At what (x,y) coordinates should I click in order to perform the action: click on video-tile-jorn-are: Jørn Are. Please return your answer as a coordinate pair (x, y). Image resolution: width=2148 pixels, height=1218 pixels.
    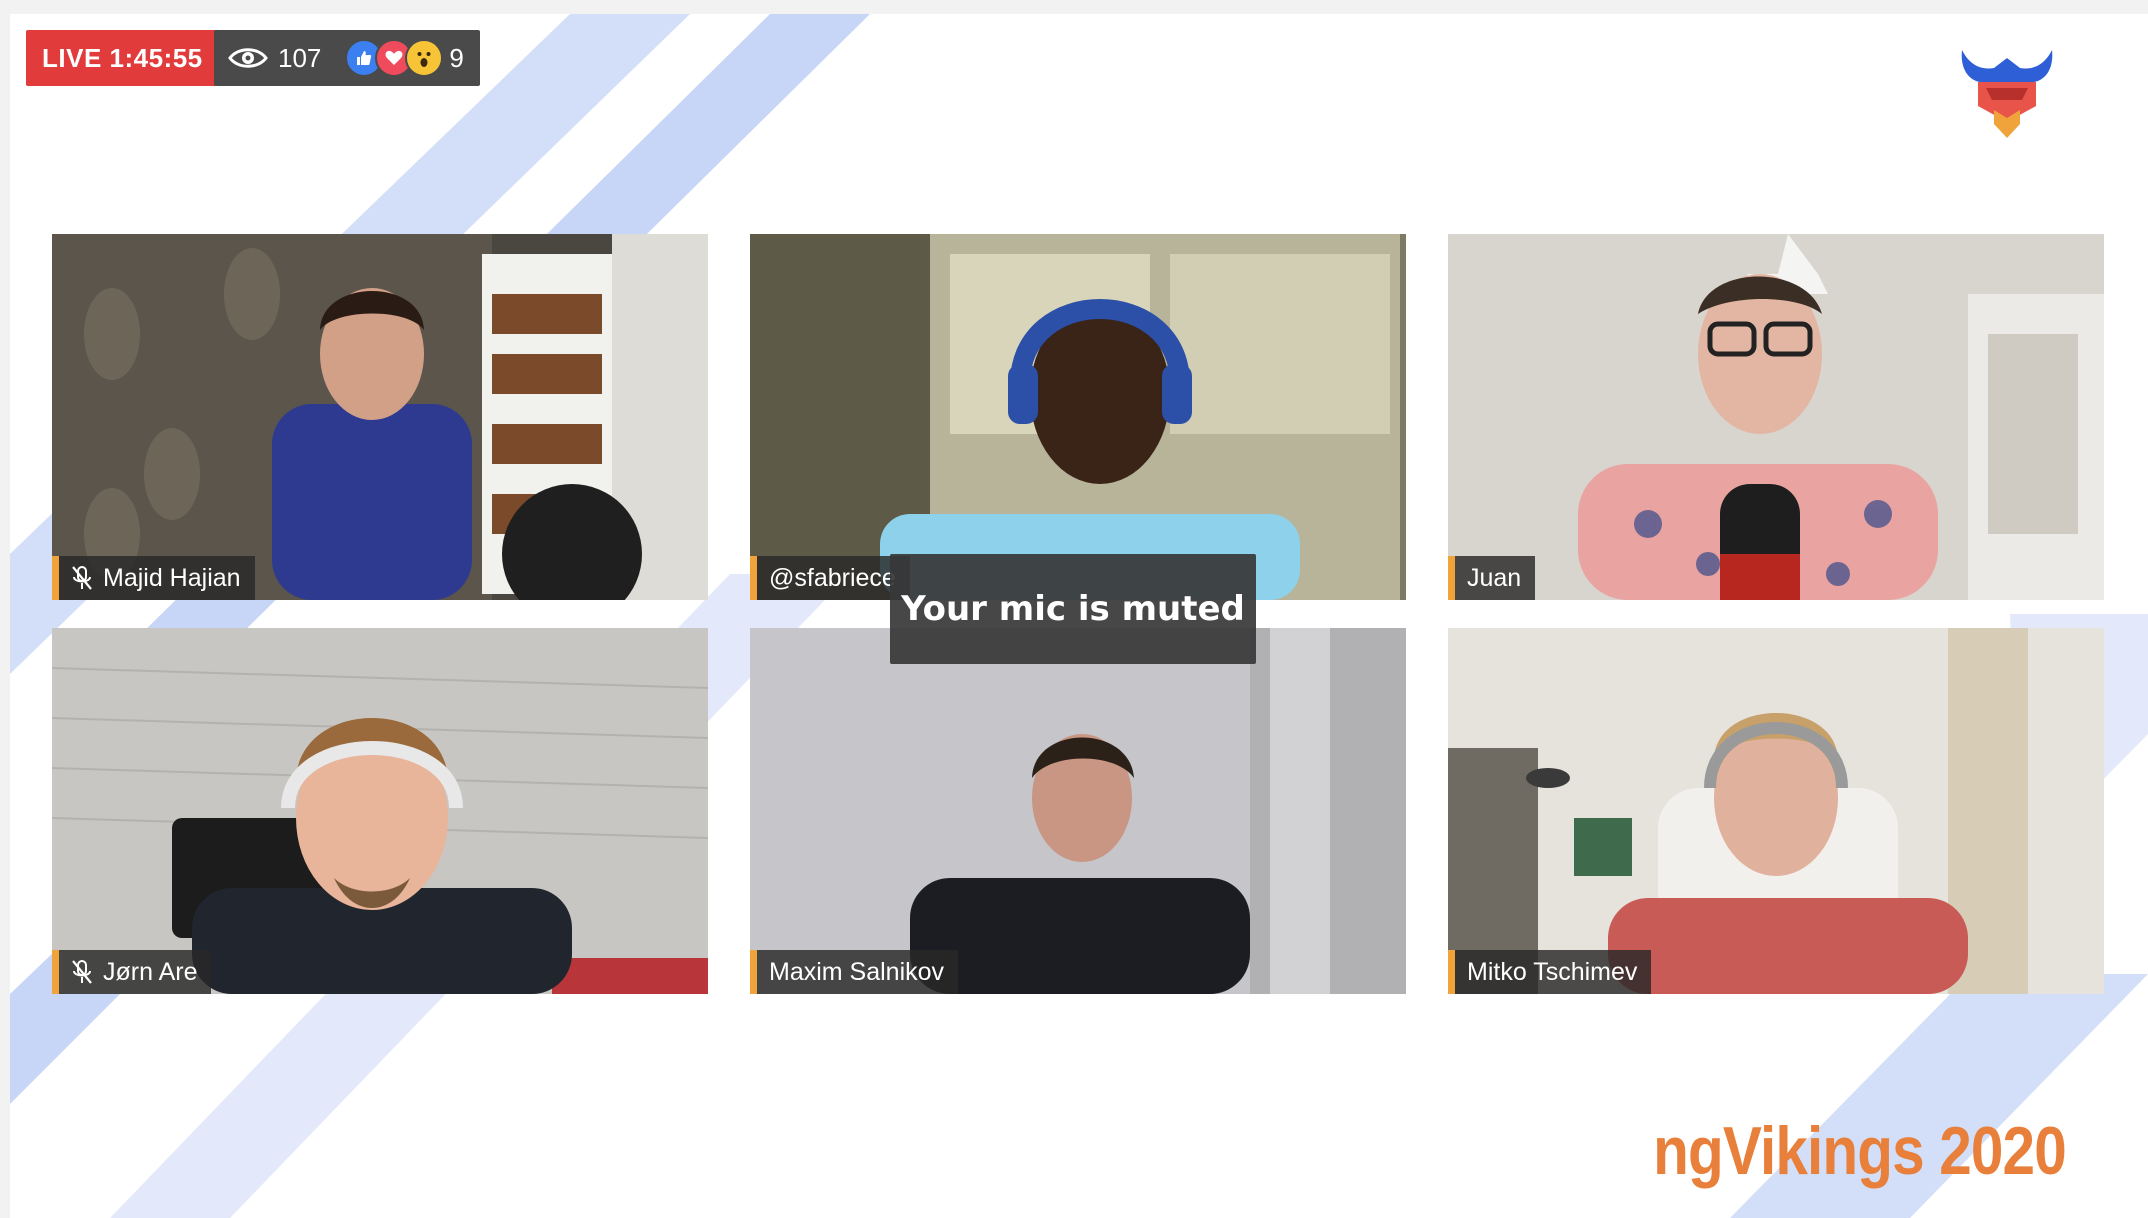
    Looking at the image, I should click on (380, 811).